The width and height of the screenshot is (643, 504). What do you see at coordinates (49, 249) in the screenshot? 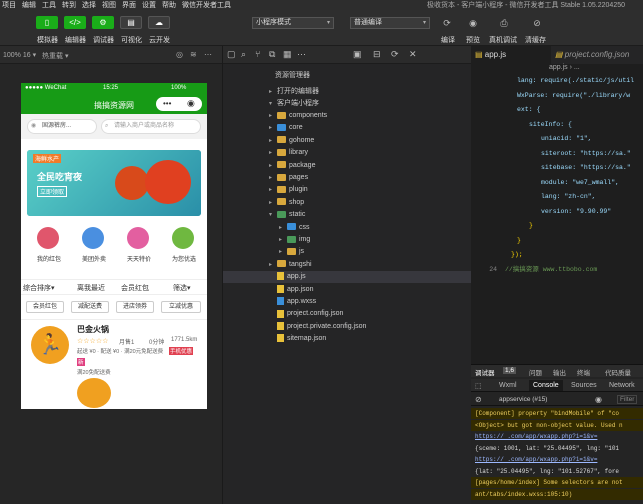
I see `category-red-packet: 我的红包` at bounding box center [49, 249].